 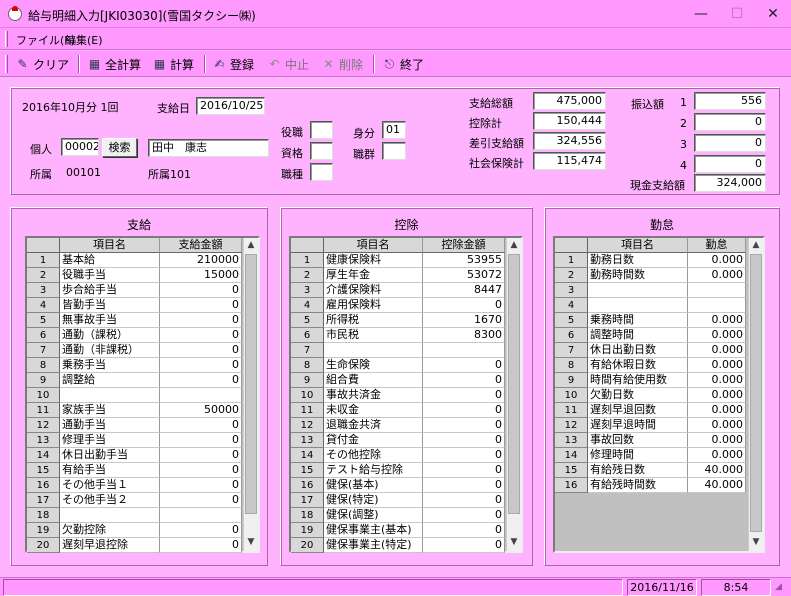 I want to click on person-code-field: 00002, so click(x=80, y=147).